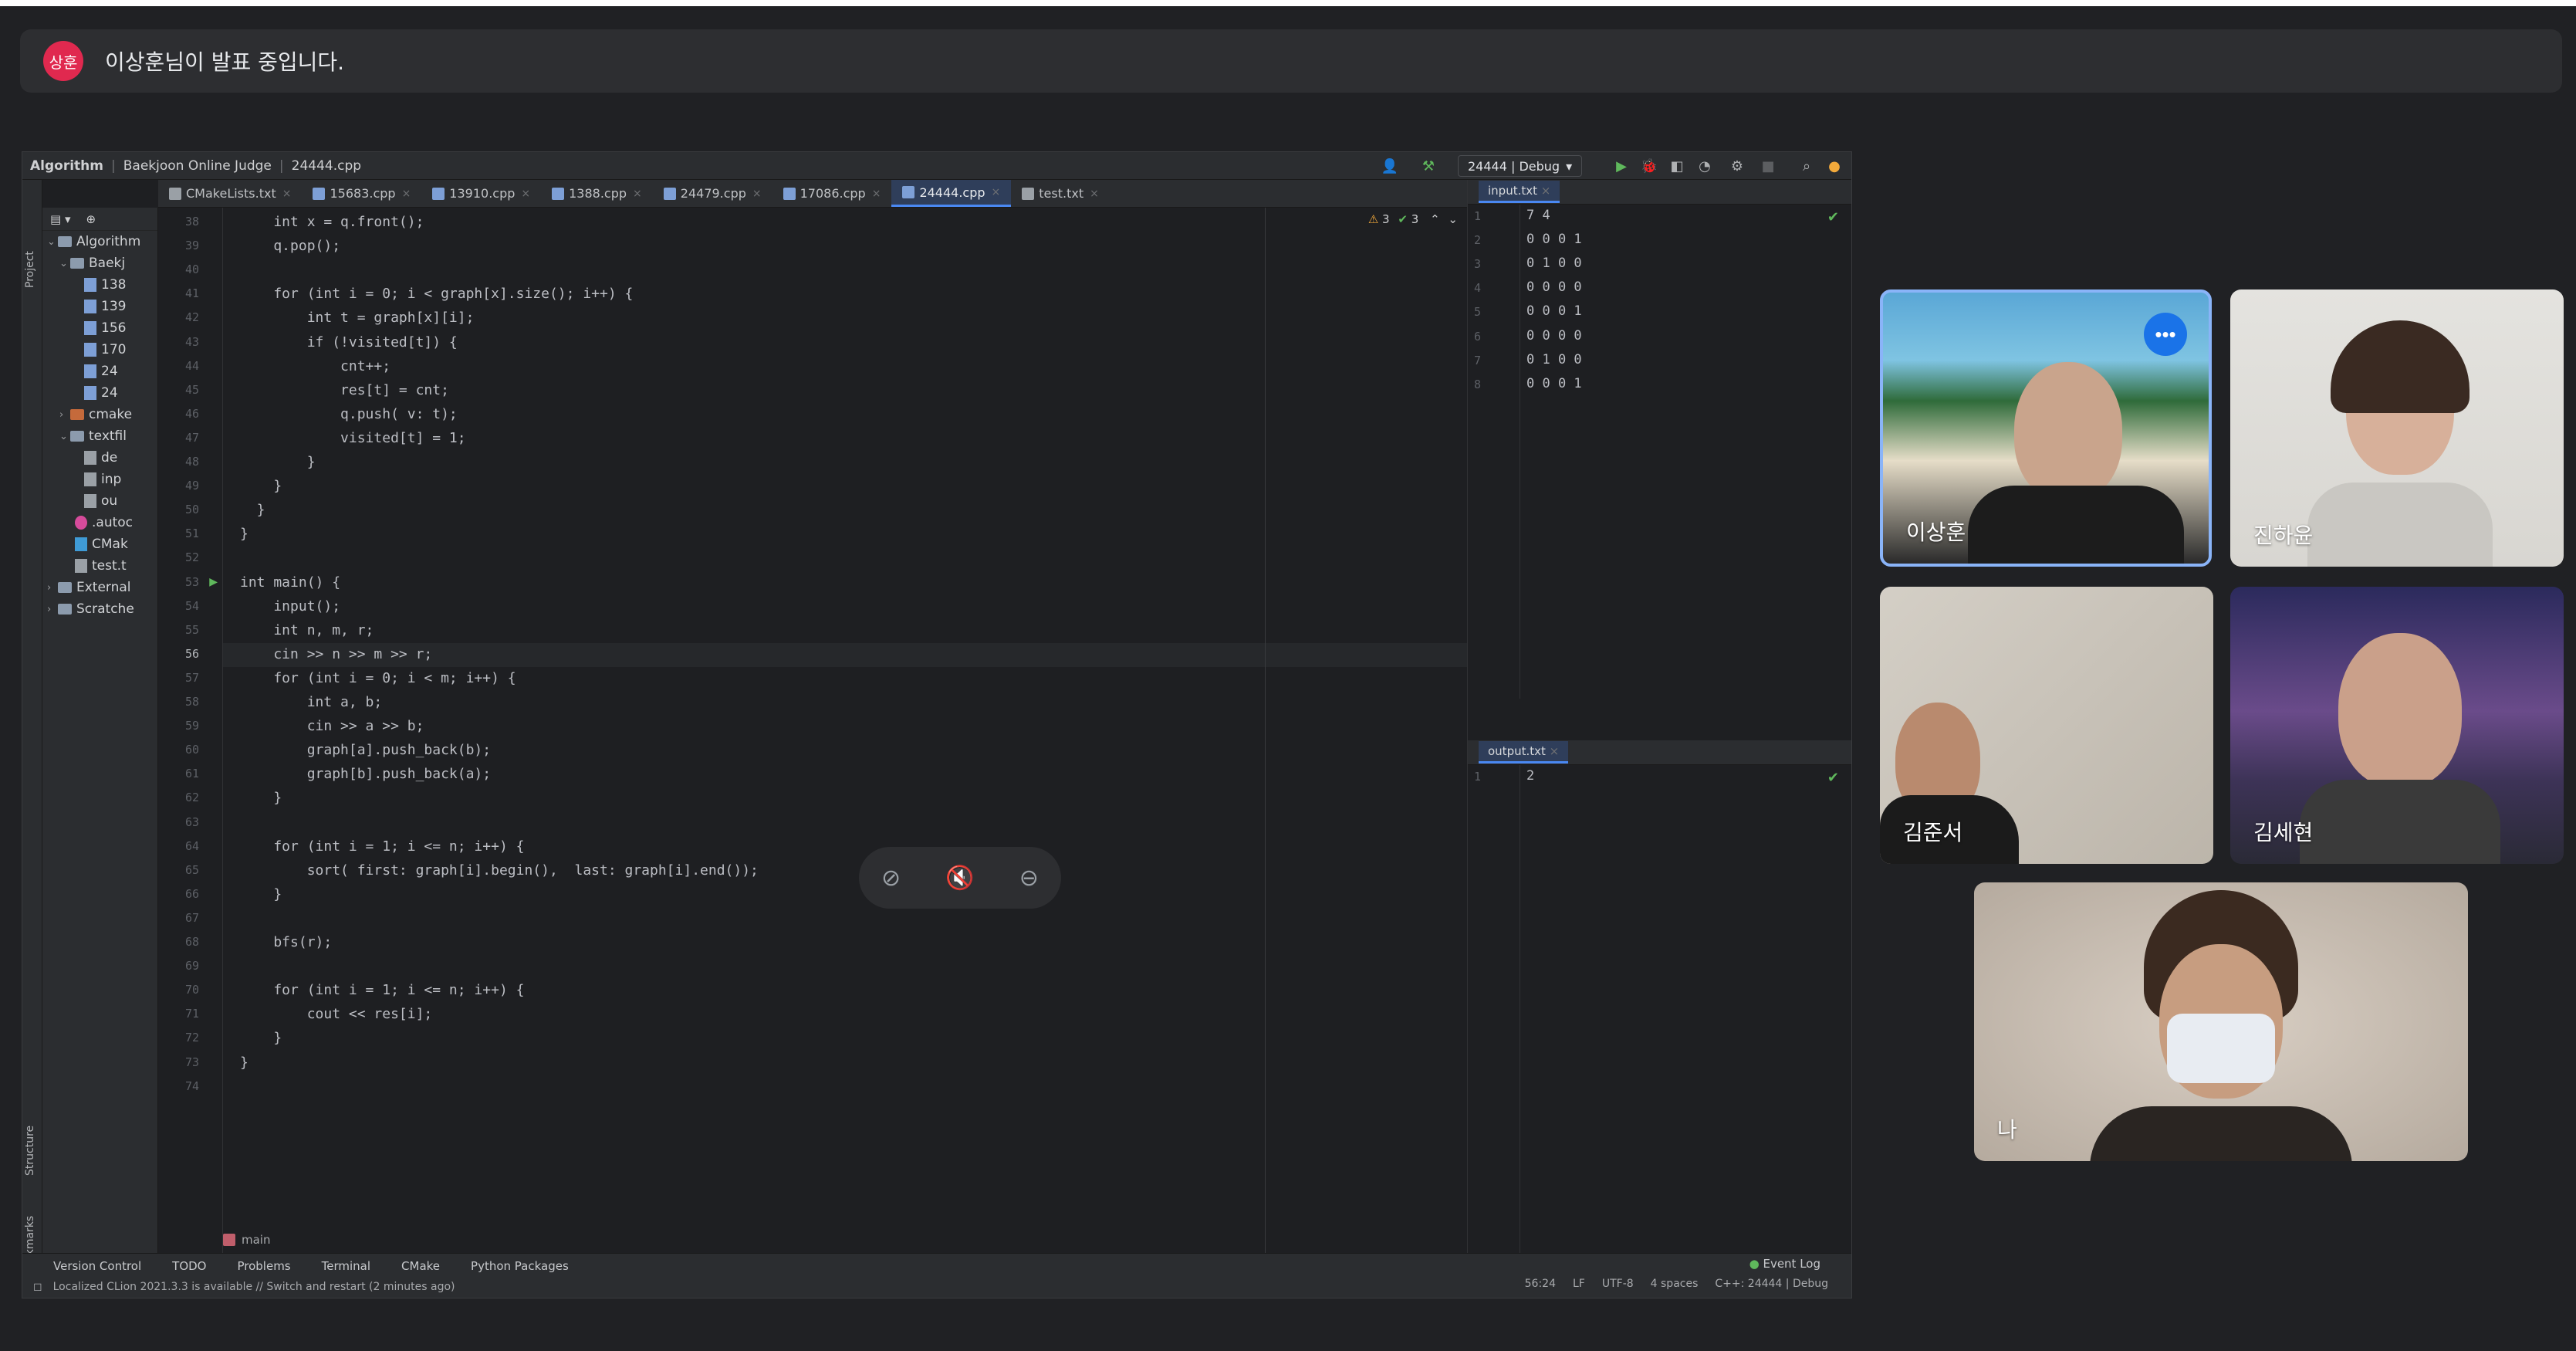 The image size is (2576, 1351). Describe the element at coordinates (2046, 725) in the screenshot. I see `participant-tile-3: 김준서` at that location.